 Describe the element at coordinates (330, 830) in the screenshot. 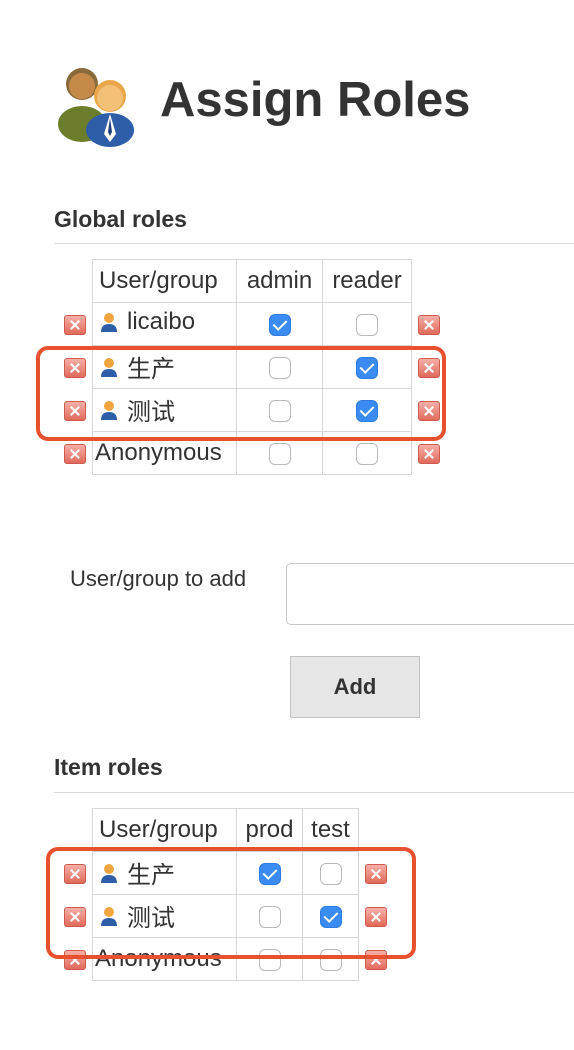

I see `role-header-test: test` at that location.